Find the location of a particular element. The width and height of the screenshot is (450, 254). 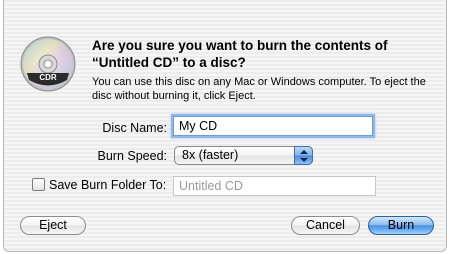

save-burn-folder-label: Save Burn Folder To: is located at coordinates (107, 185).